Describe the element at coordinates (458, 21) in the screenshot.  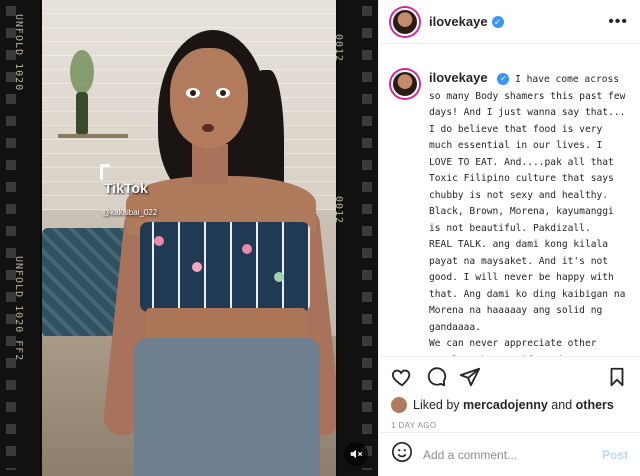
I see `header-username: ilovekaye` at that location.